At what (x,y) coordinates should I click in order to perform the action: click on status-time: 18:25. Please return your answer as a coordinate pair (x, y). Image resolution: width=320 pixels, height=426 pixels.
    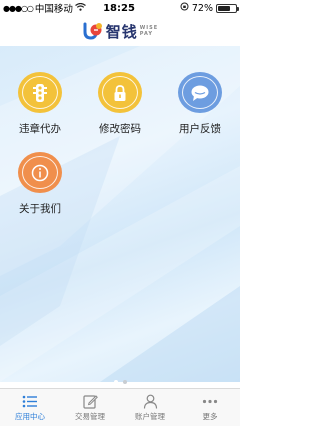
    Looking at the image, I should click on (119, 8).